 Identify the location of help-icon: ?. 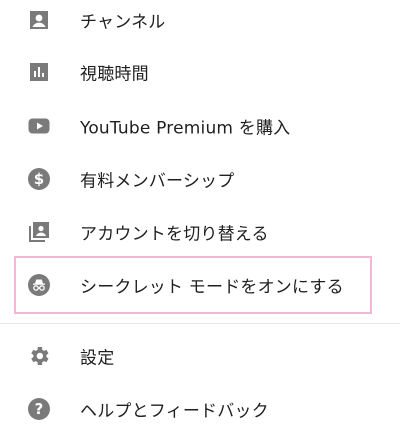
(39, 409).